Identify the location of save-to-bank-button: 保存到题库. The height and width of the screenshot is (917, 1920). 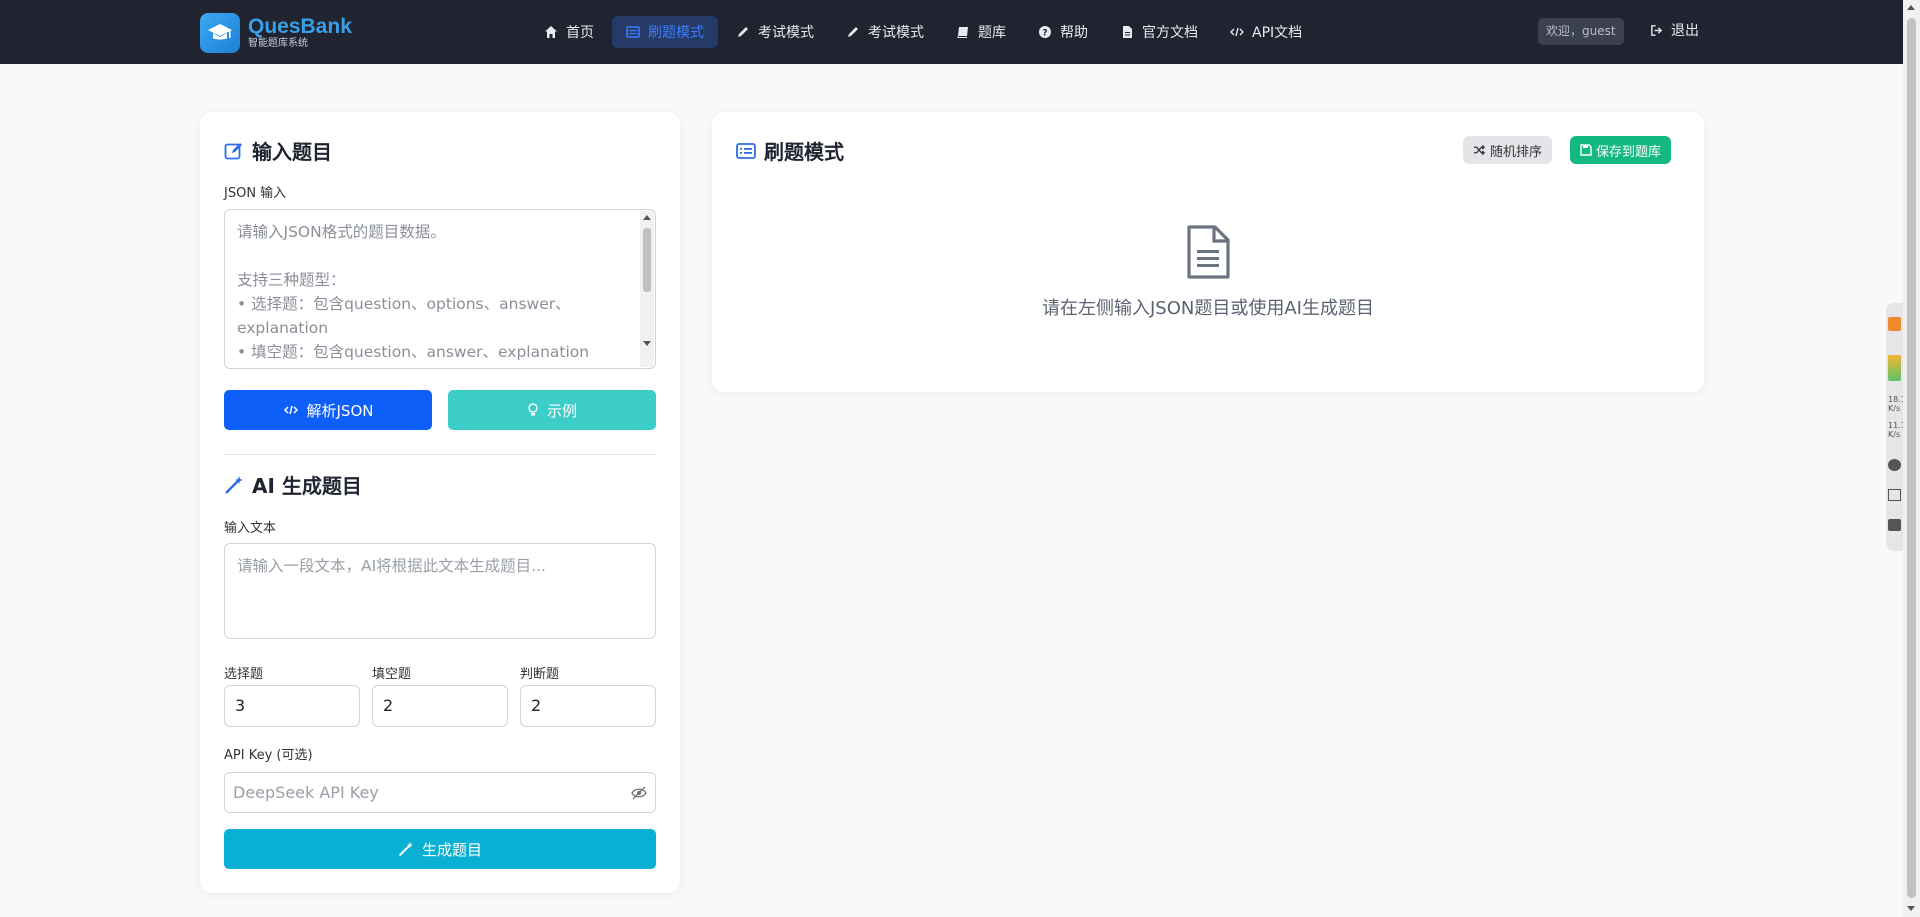
(1621, 150).